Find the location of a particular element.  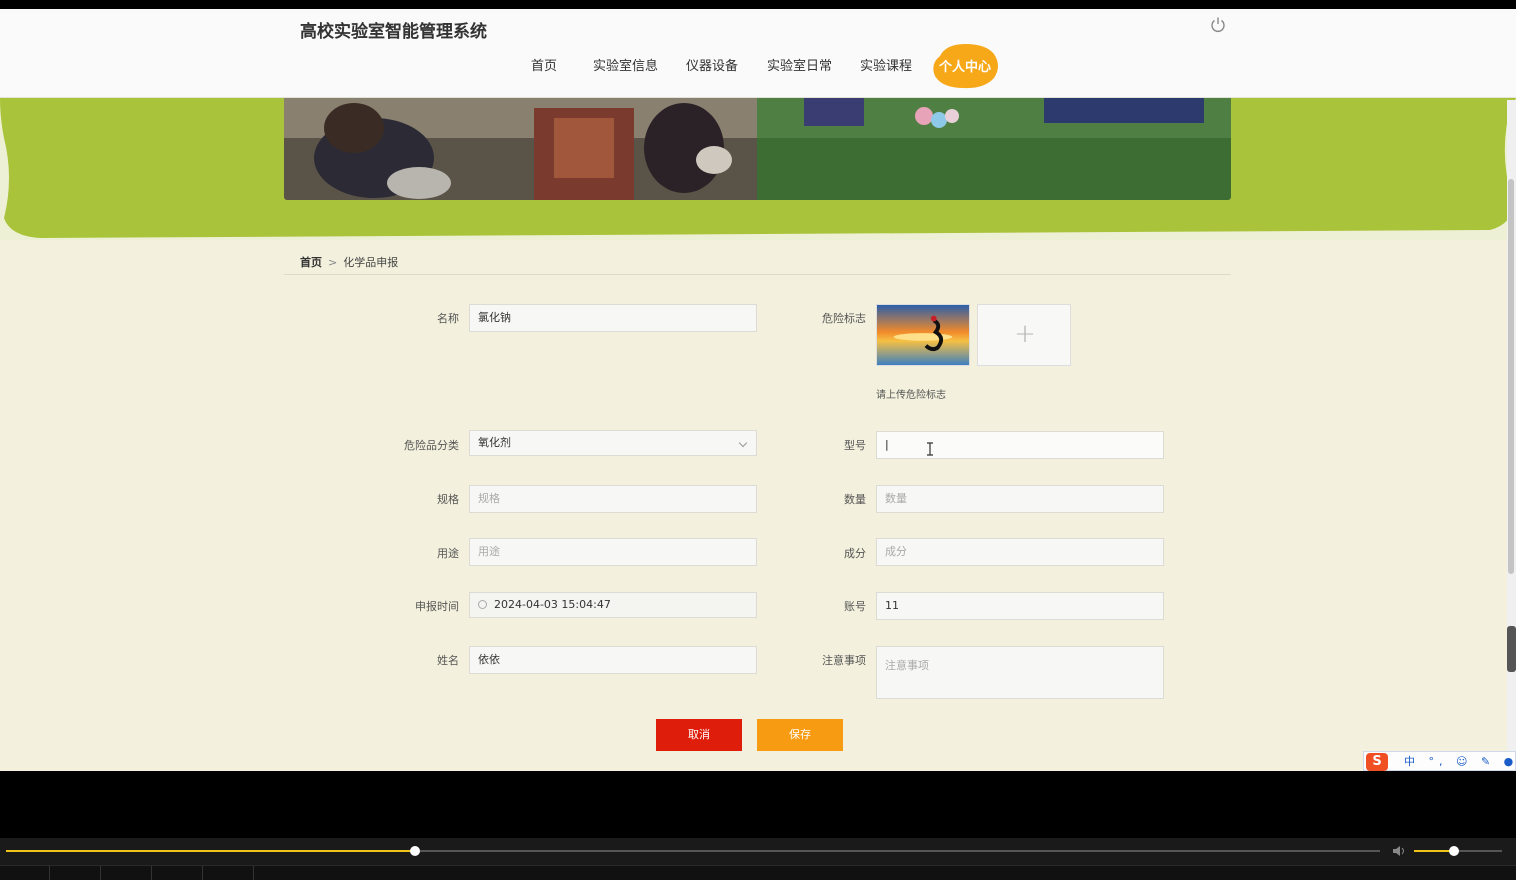

usage-field: 用途 is located at coordinates (613, 552).